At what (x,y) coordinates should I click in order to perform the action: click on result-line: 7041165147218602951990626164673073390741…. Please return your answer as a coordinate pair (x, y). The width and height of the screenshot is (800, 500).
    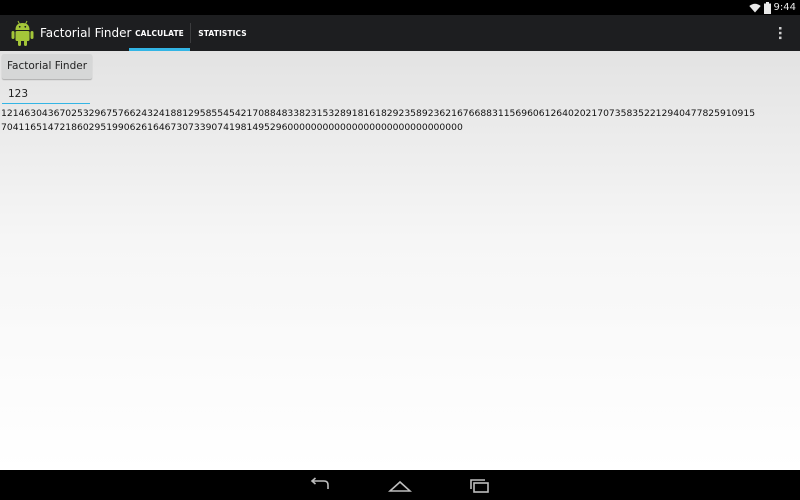
    Looking at the image, I should click on (232, 127).